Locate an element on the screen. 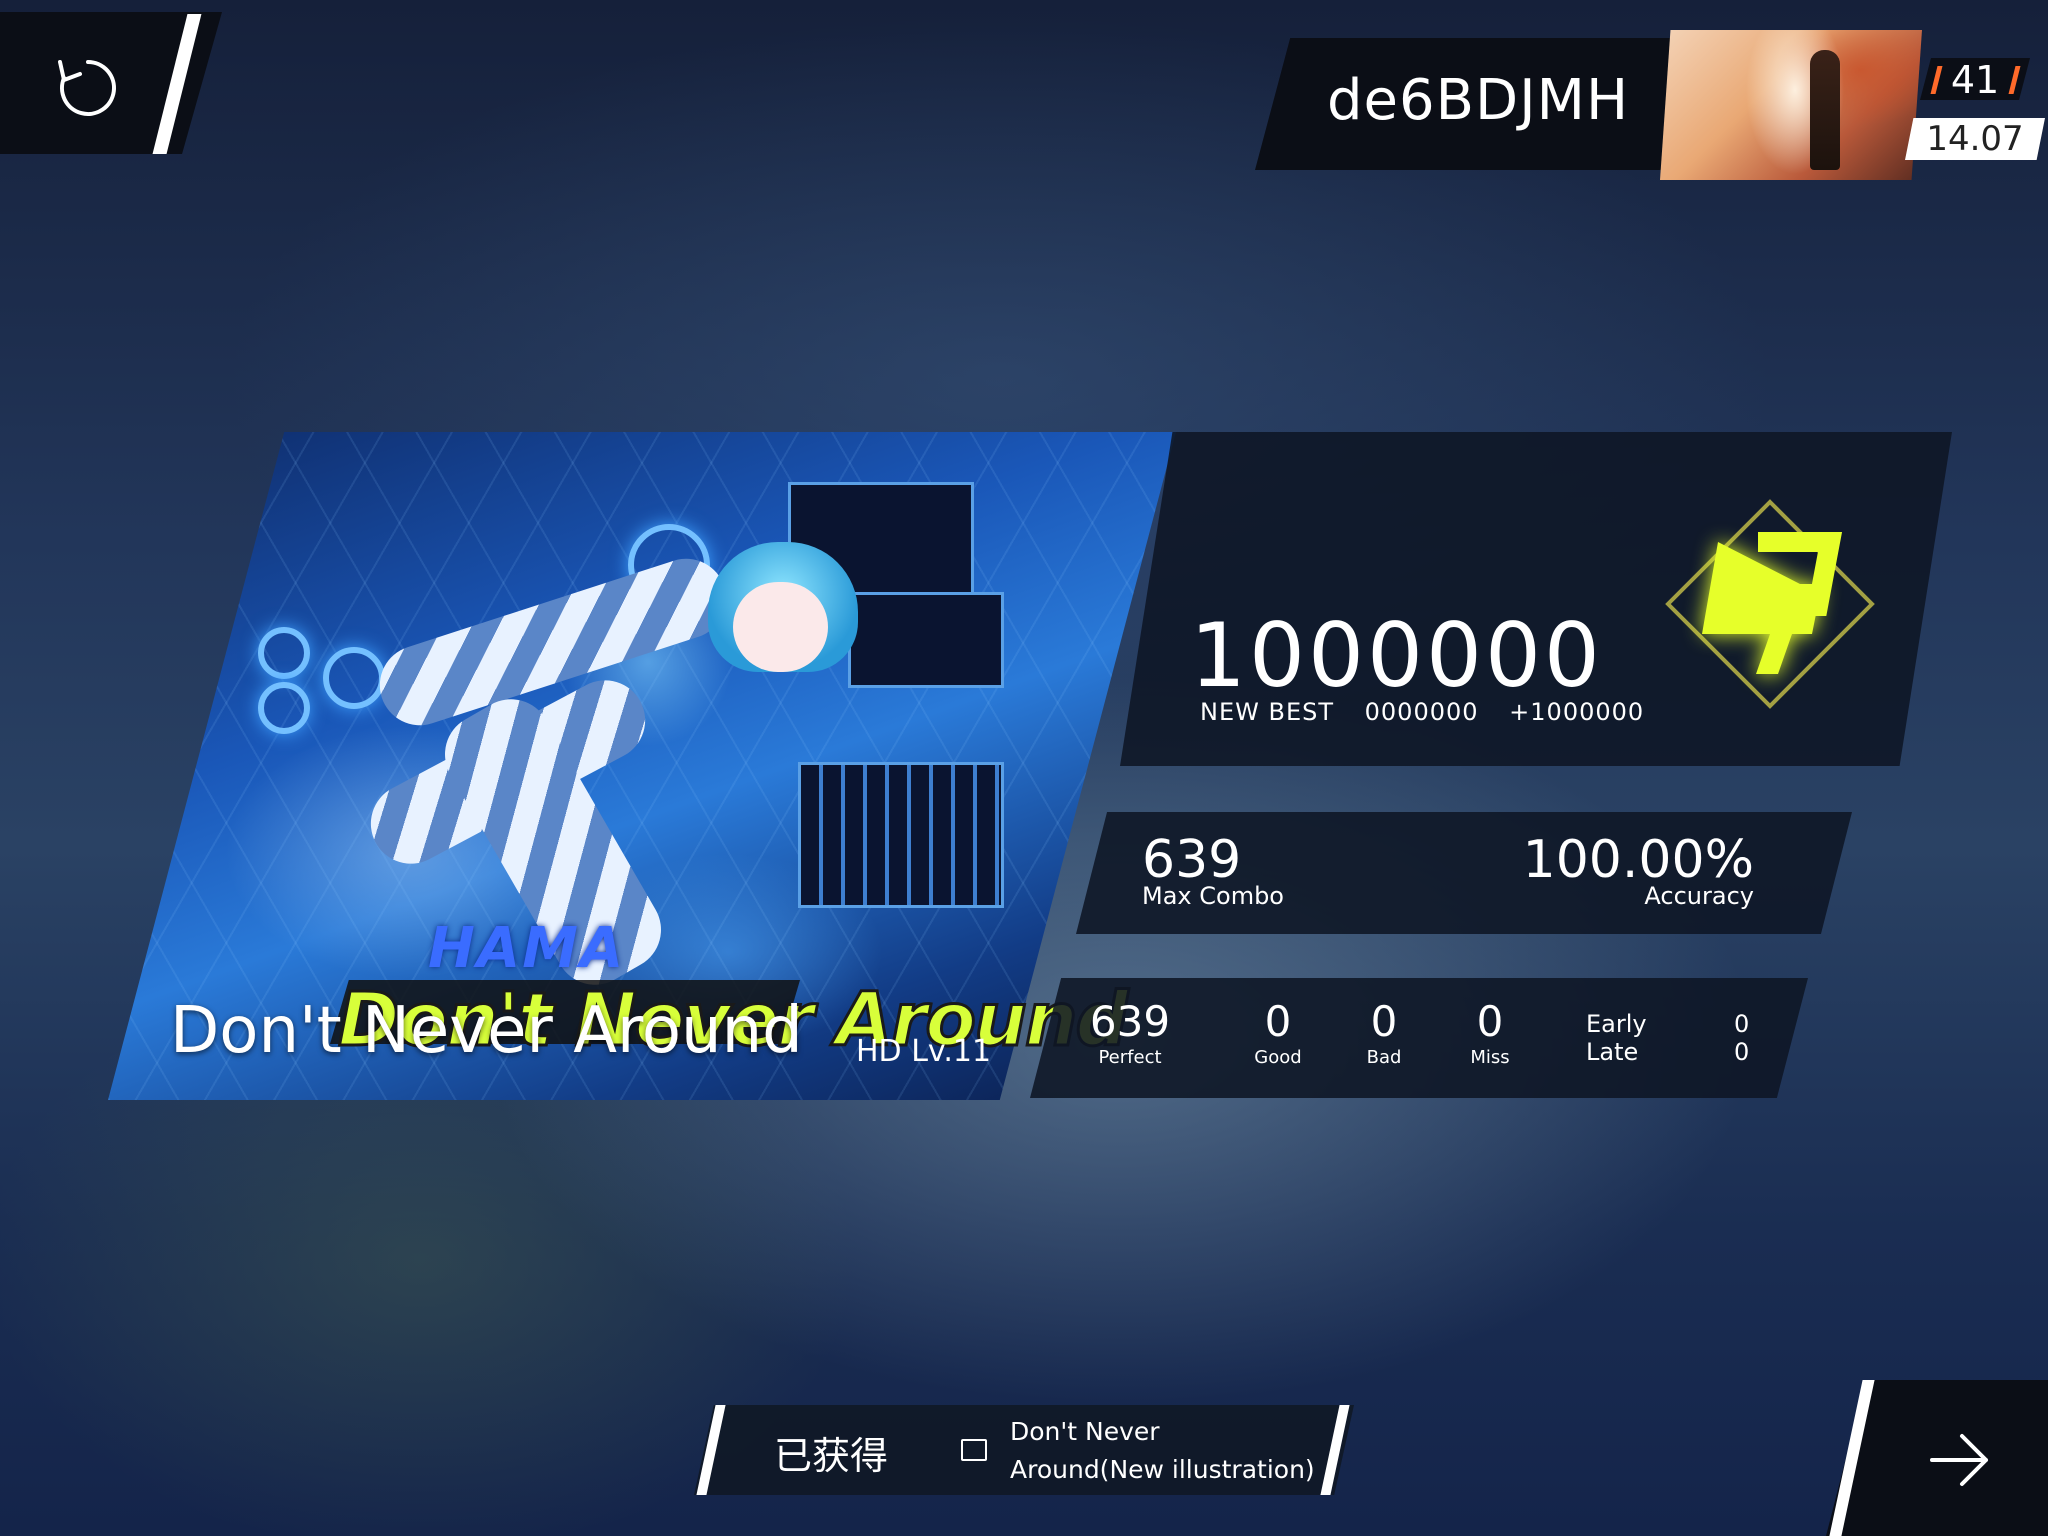 The width and height of the screenshot is (2048, 1536). accuracy-value: 100.00% is located at coordinates (1638, 860).